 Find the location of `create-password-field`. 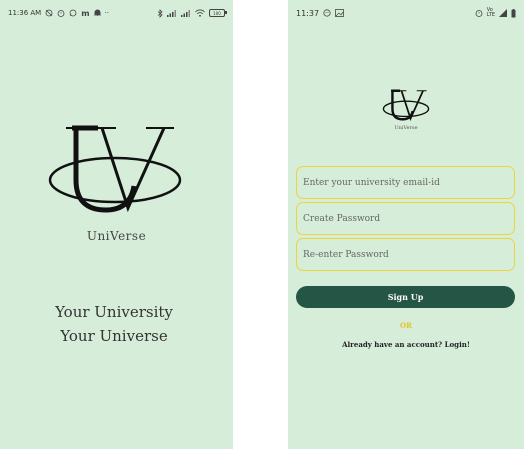

create-password-field is located at coordinates (405, 218).